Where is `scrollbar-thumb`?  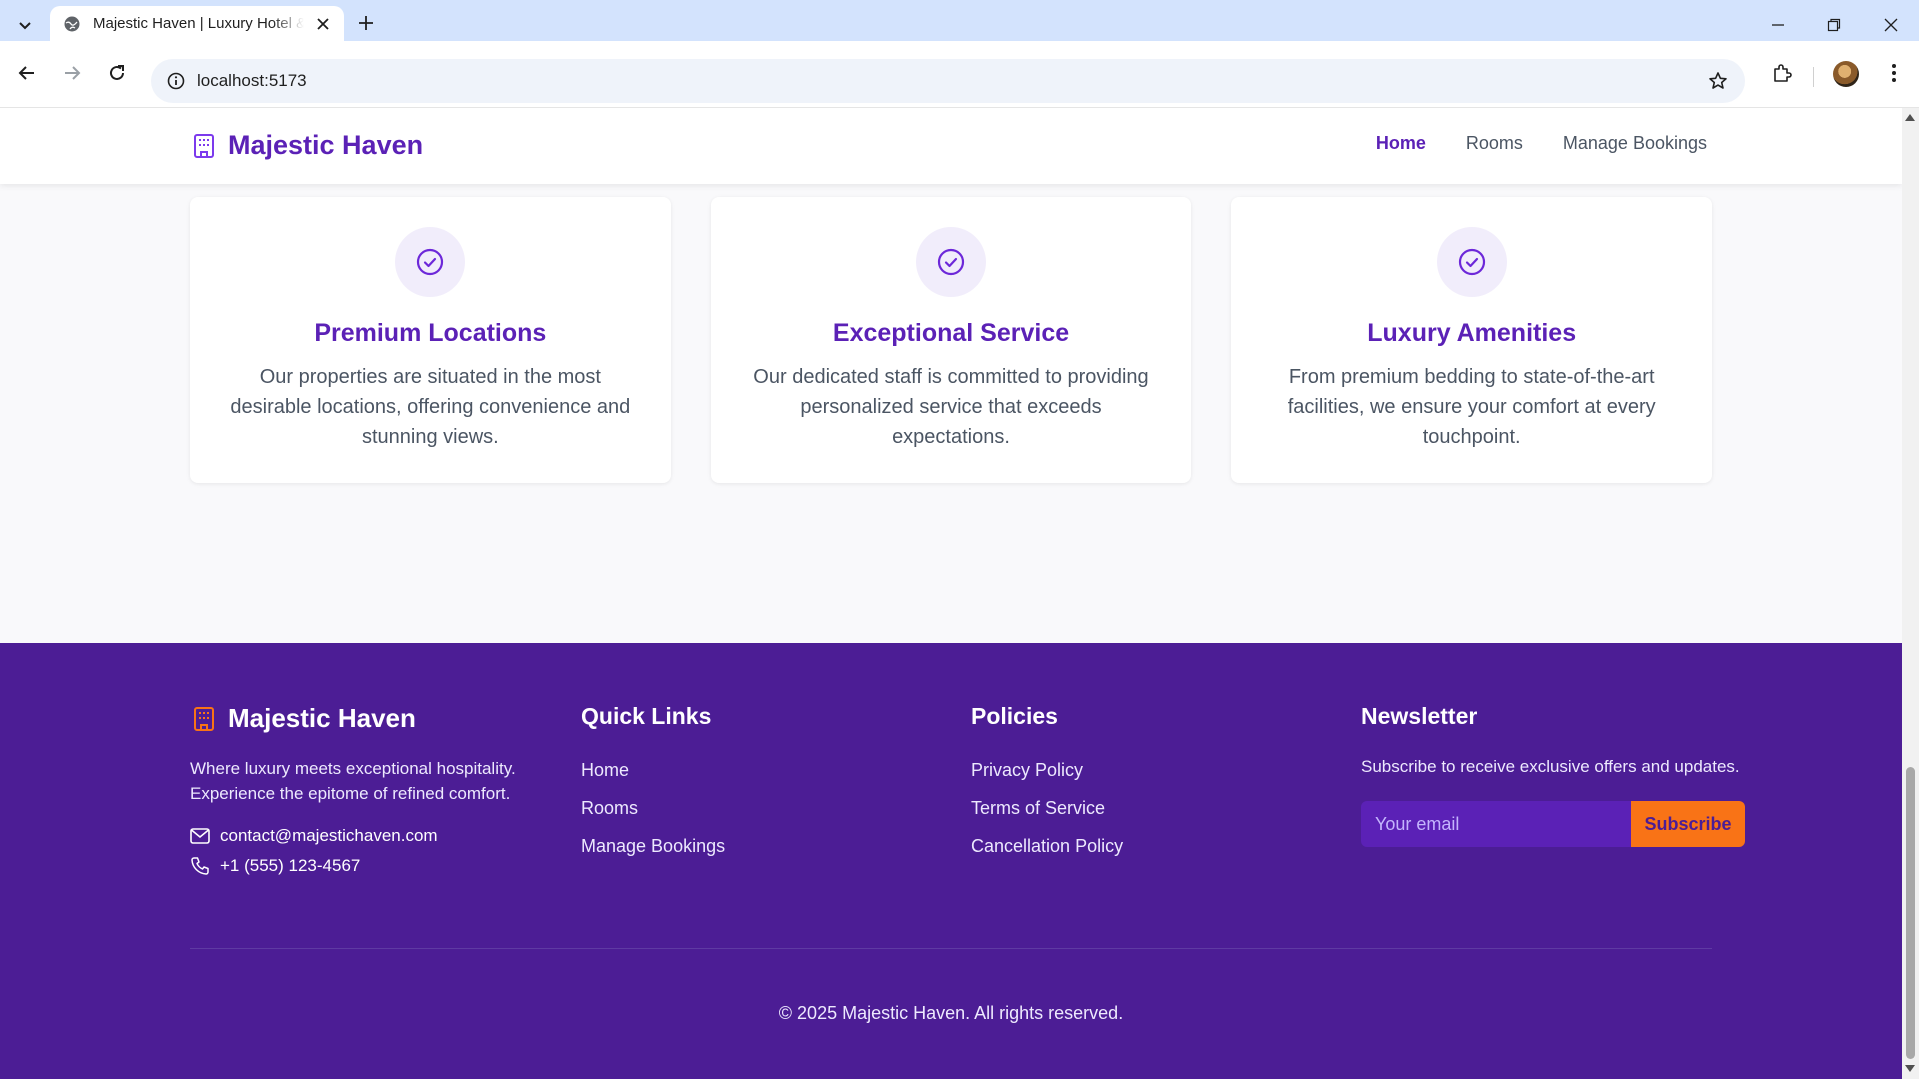
scrollbar-thumb is located at coordinates (1910, 913).